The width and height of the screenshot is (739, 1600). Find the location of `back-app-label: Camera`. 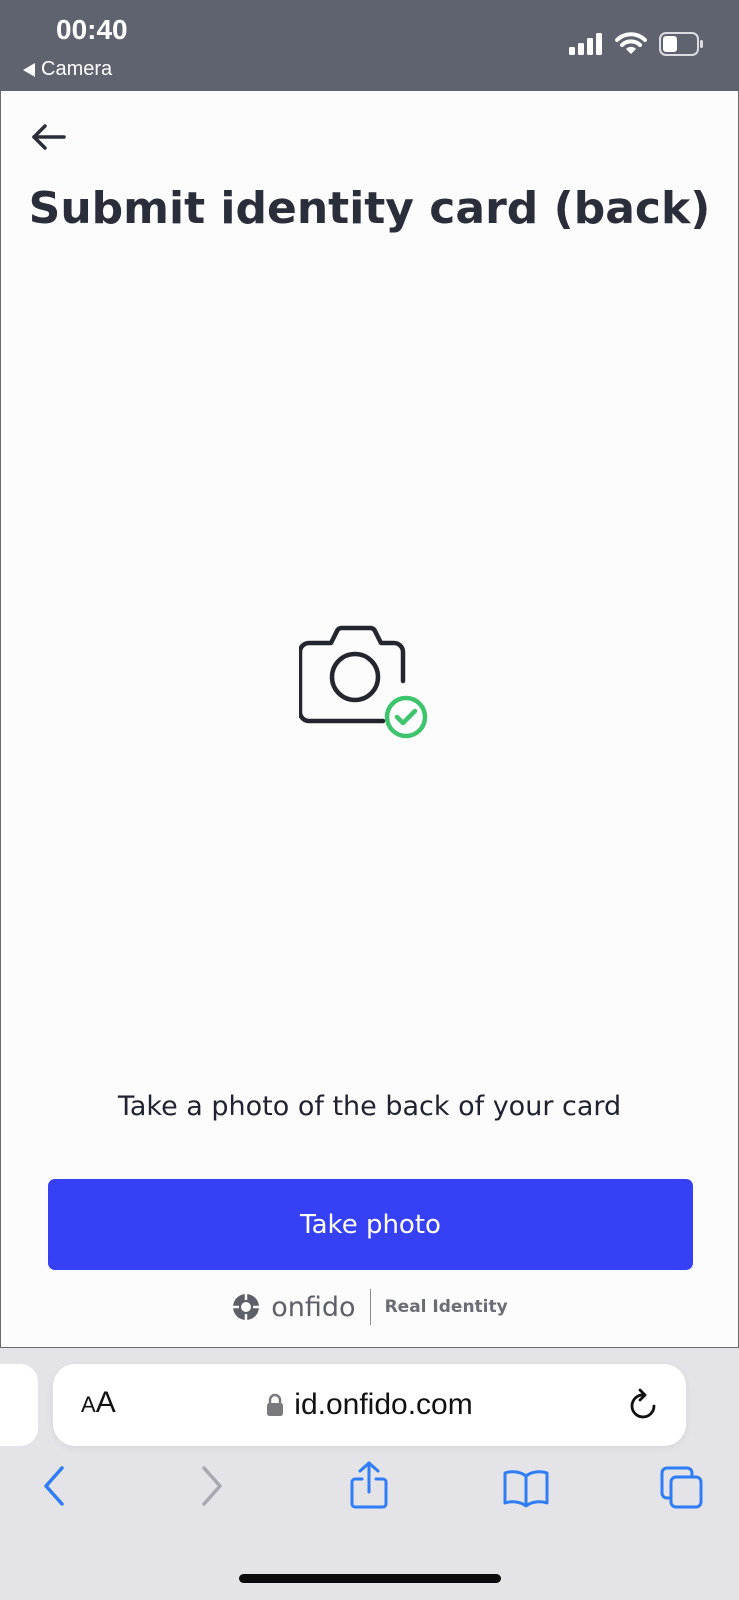

back-app-label: Camera is located at coordinates (77, 69).